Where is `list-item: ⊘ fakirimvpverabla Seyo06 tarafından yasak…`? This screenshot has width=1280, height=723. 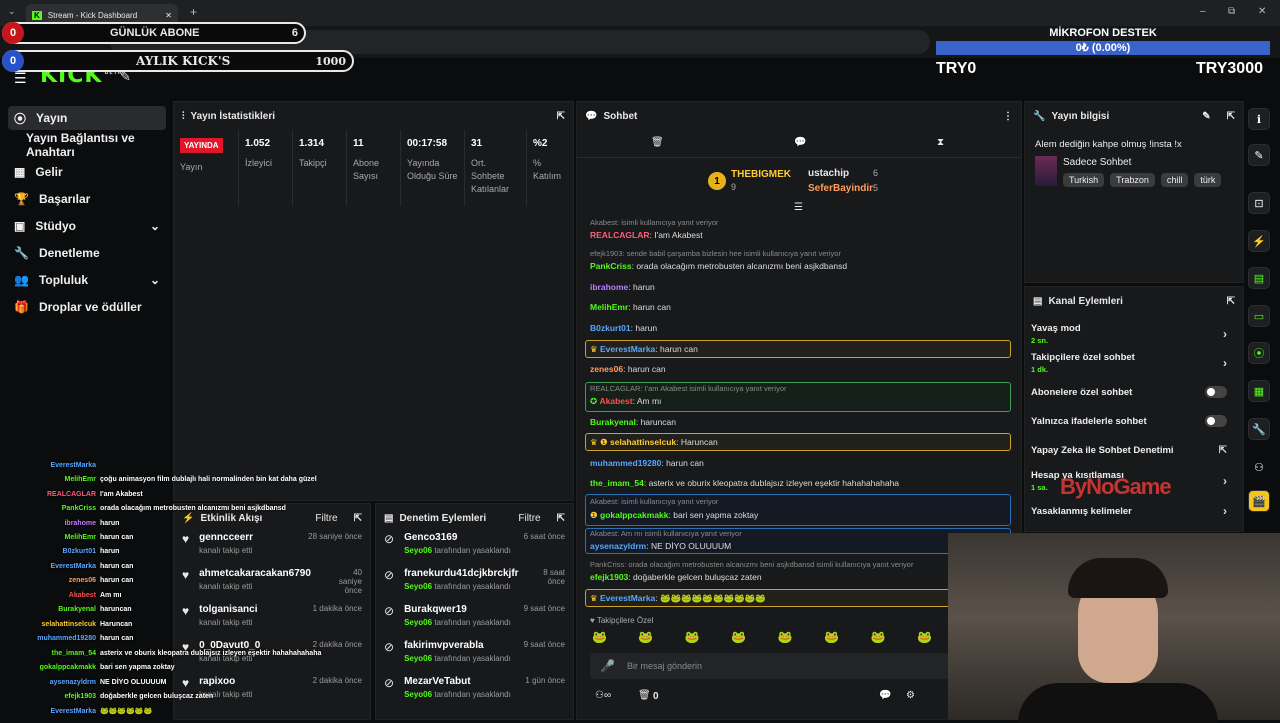
list-item: ⊘ fakirimvpverabla Seyo06 tarafından yasak… is located at coordinates (474, 651).